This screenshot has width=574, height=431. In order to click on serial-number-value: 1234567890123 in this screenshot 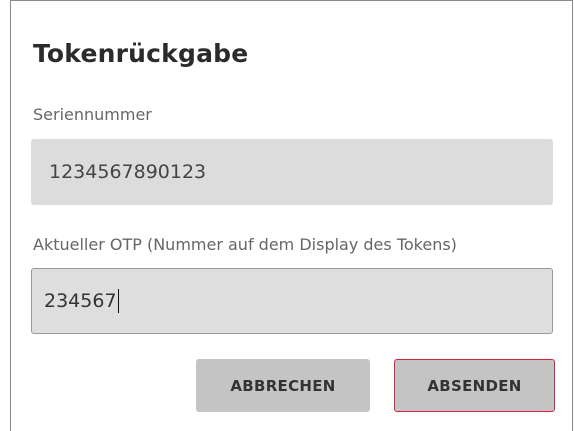, I will do `click(128, 172)`.